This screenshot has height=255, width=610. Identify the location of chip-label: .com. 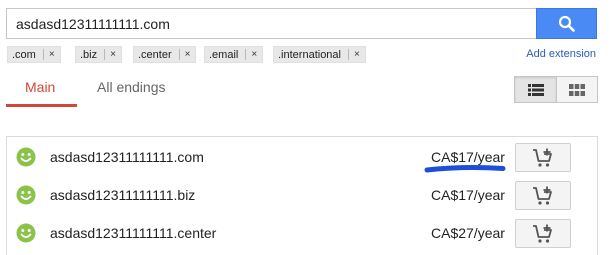
(24, 54).